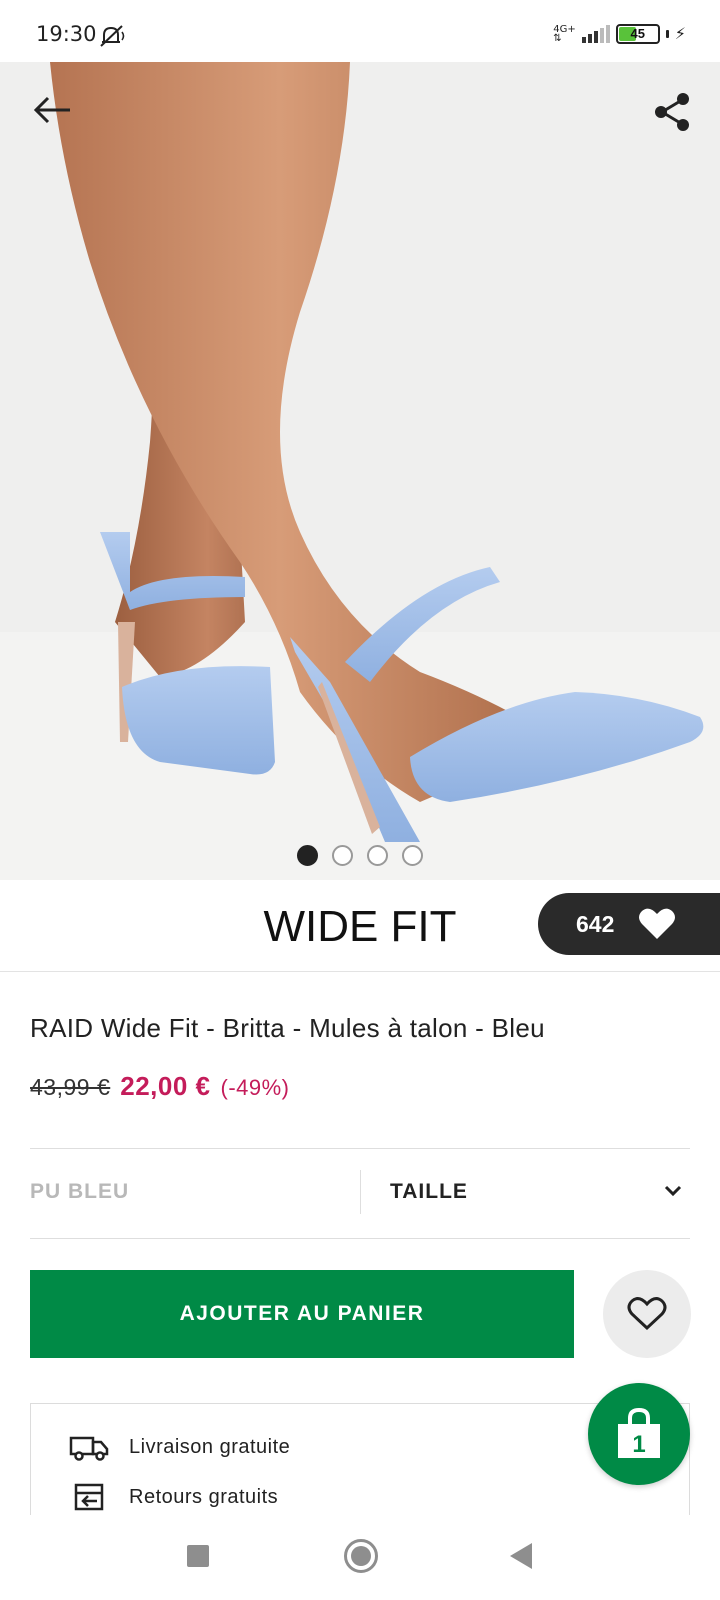  What do you see at coordinates (204, 1496) in the screenshot?
I see `perk-text: Retours gratuits` at bounding box center [204, 1496].